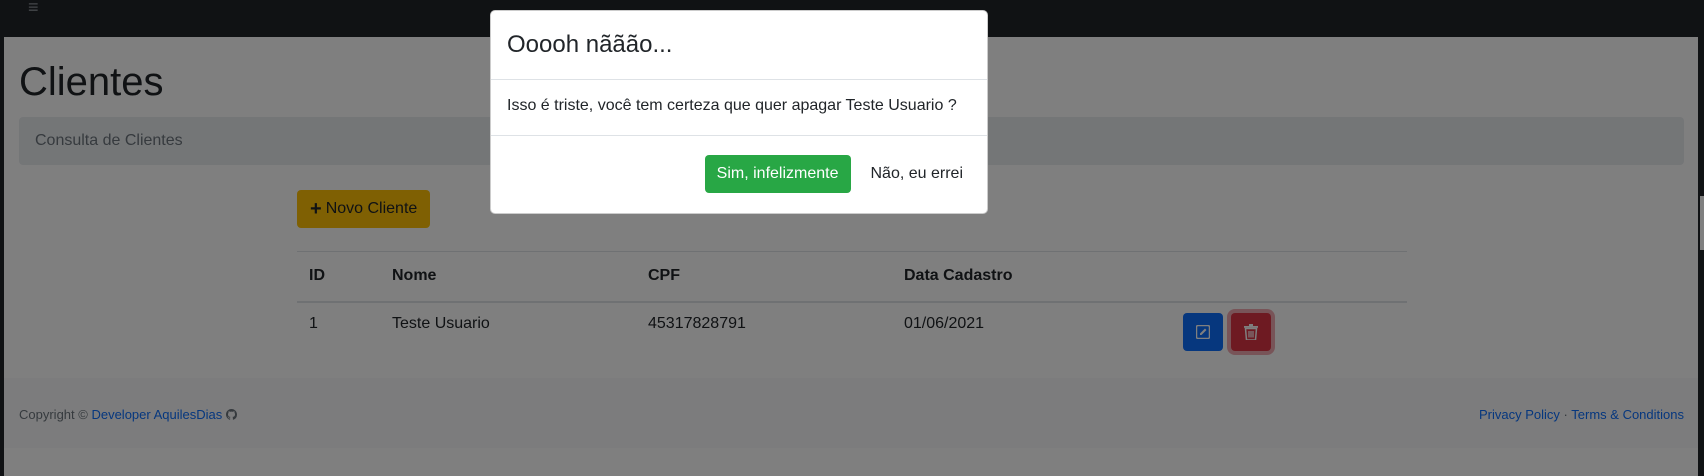 The image size is (1704, 476). I want to click on cancel-button: Não, eu errei, so click(917, 174).